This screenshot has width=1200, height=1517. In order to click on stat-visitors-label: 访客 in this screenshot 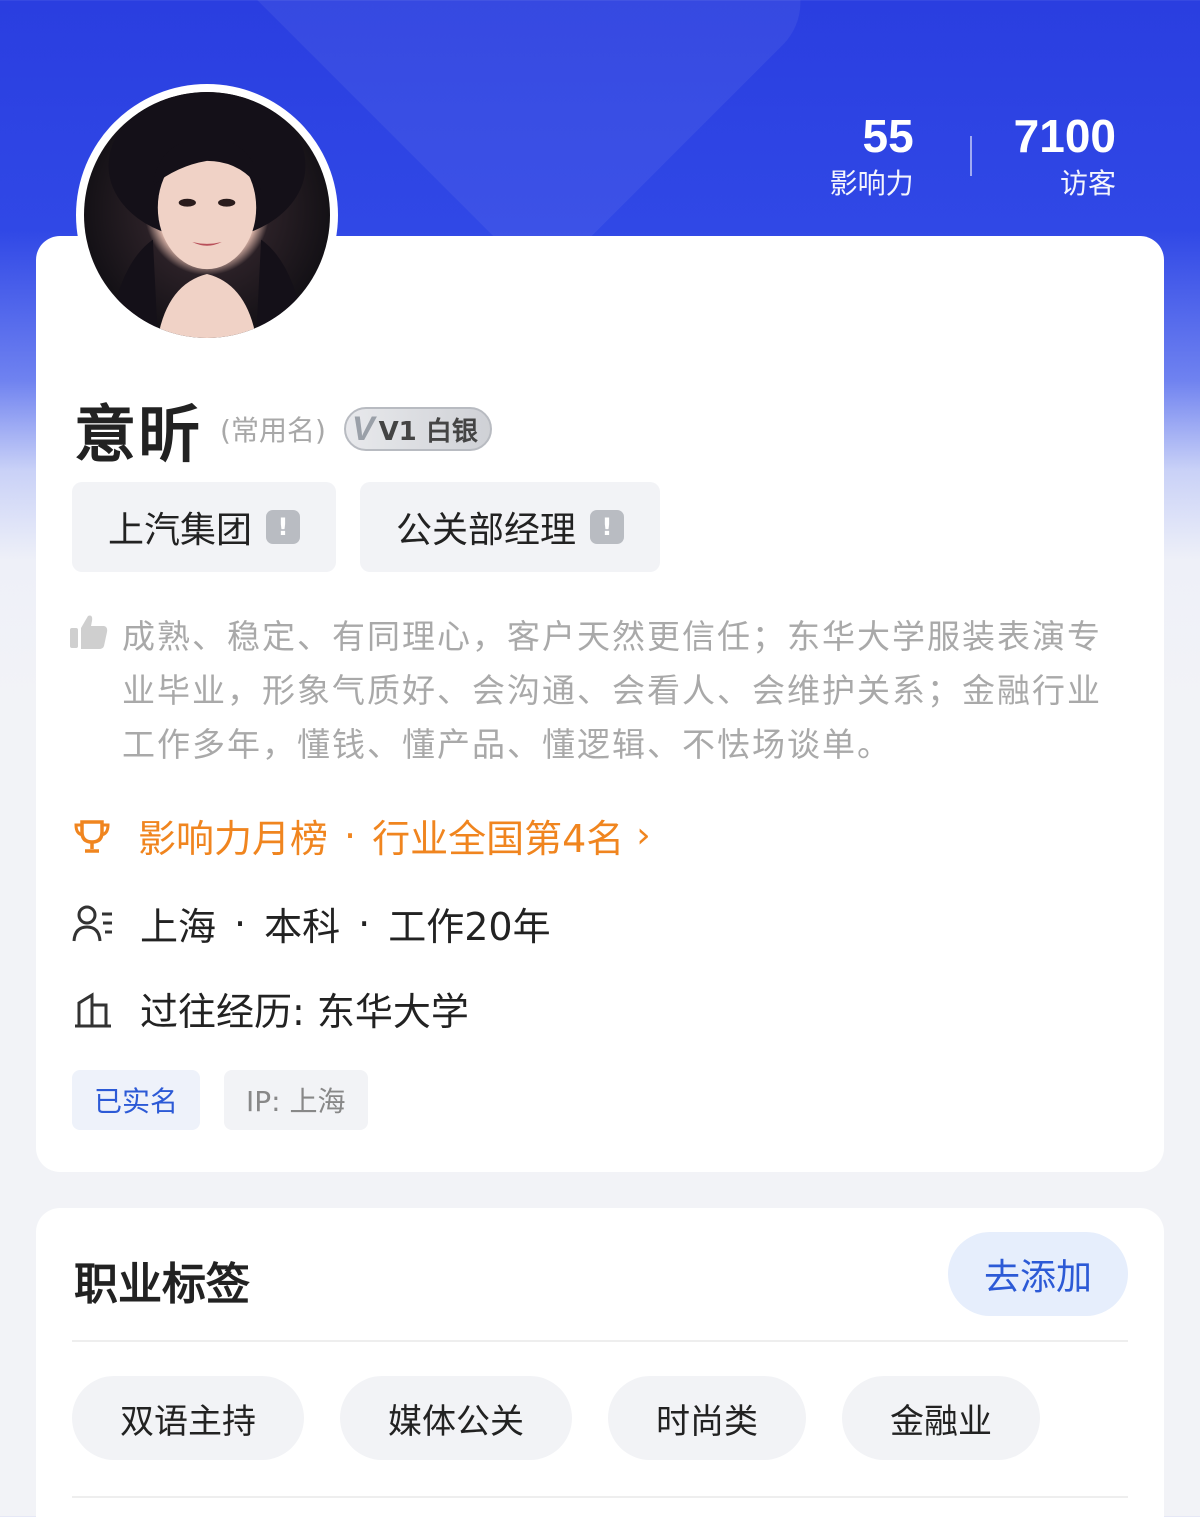, I will do `click(1087, 183)`.